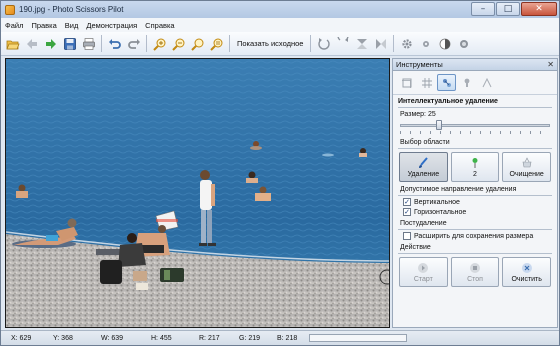 The image size is (560, 346). What do you see at coordinates (448, 101) in the screenshot?
I see `section-smart-removal: Интеллектуальное удаление` at bounding box center [448, 101].